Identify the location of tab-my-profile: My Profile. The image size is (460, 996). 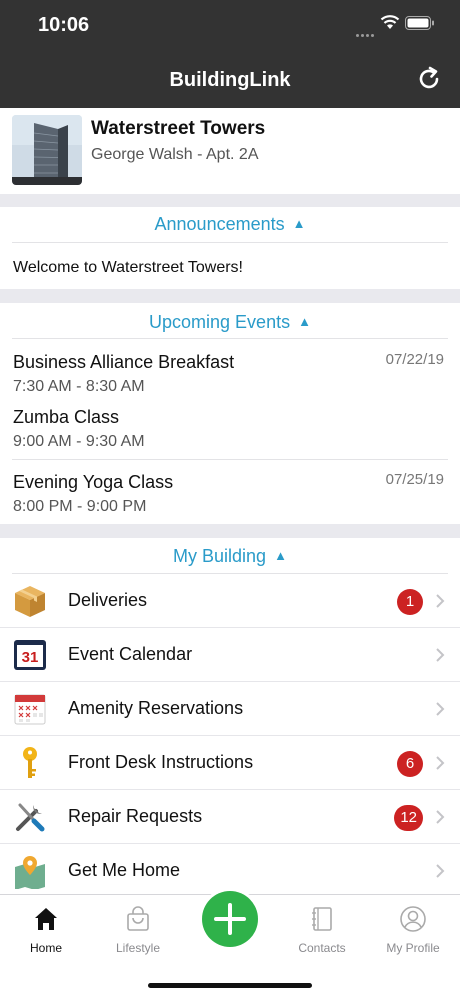
(413, 930).